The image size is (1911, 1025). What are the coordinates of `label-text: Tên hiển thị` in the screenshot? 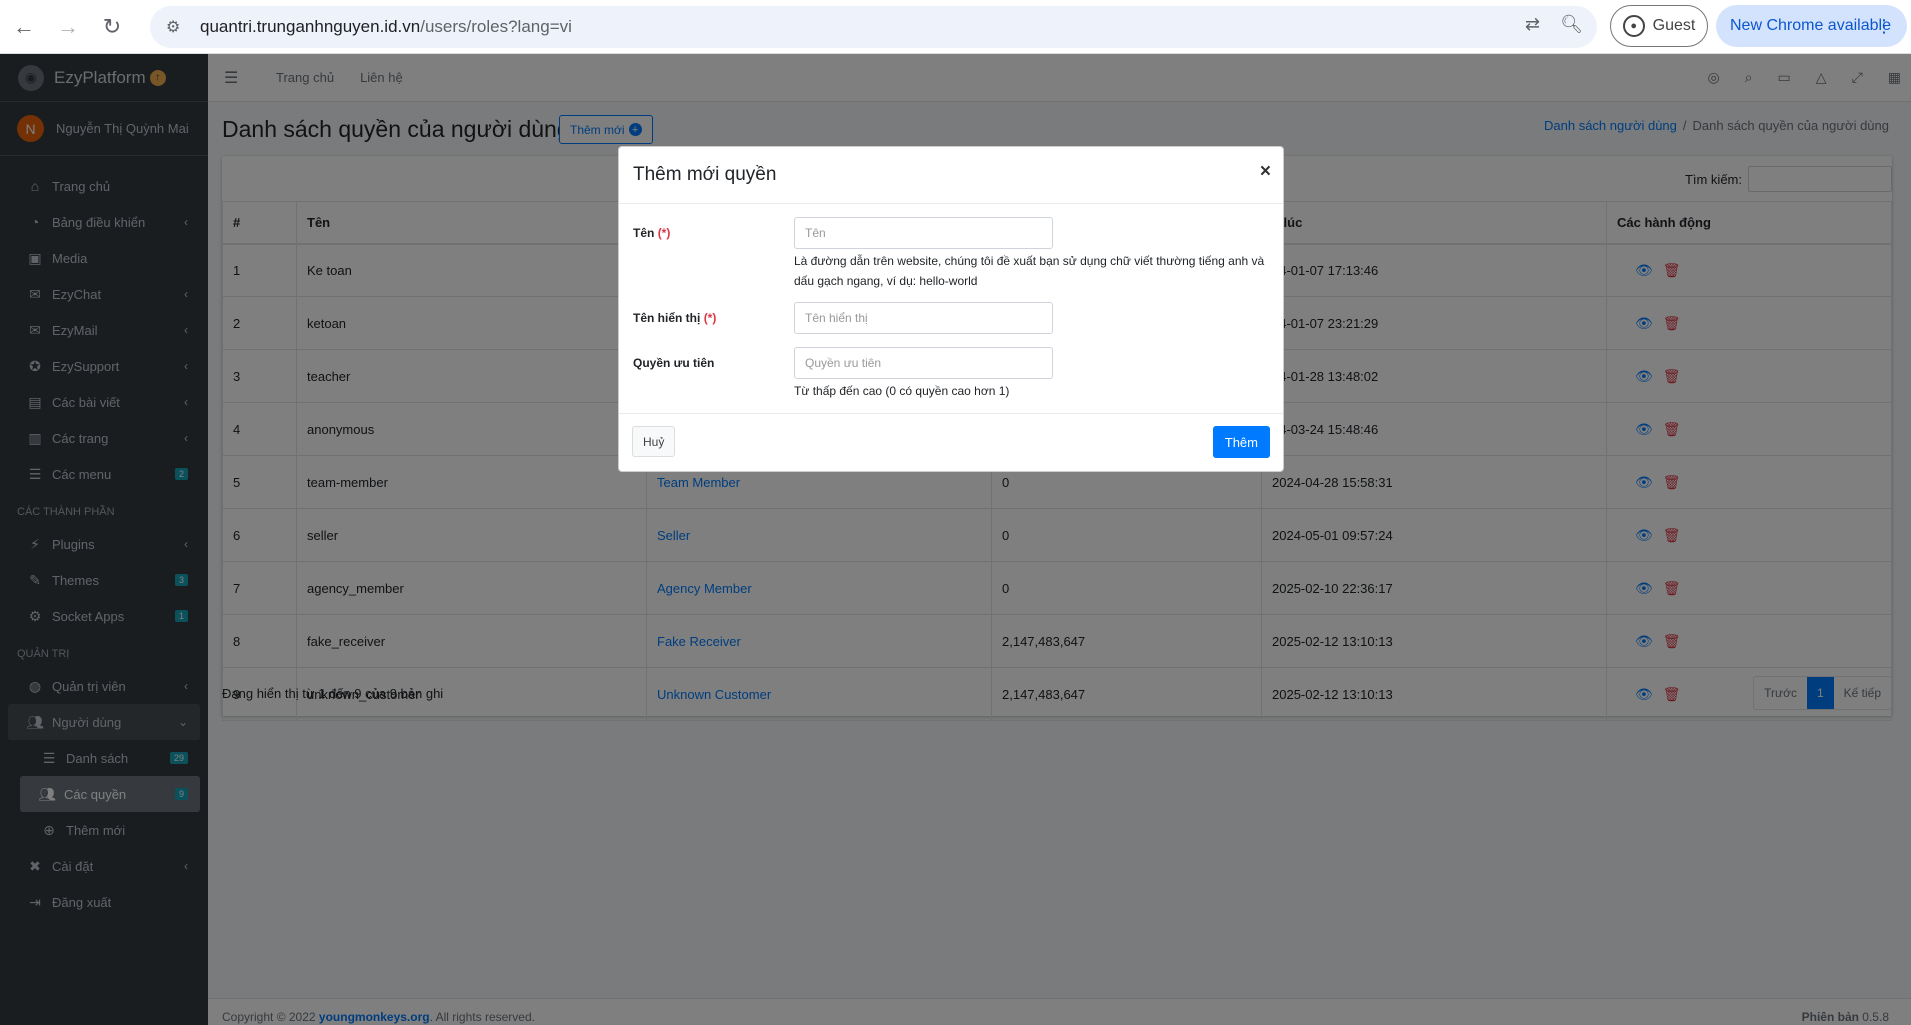 It's located at (667, 318).